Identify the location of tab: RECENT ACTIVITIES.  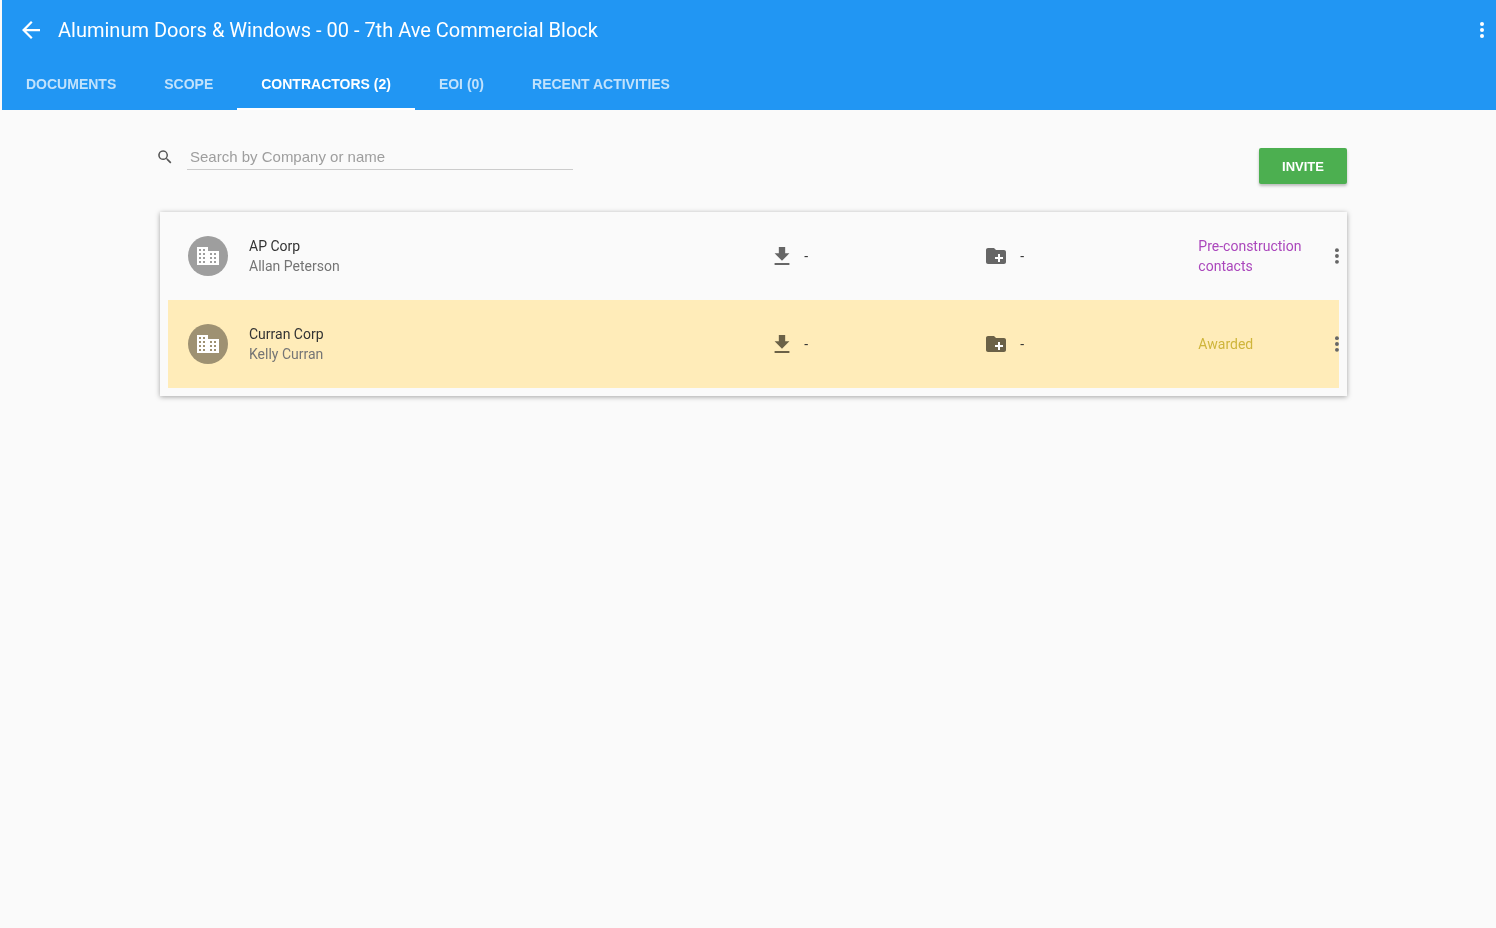
(601, 85).